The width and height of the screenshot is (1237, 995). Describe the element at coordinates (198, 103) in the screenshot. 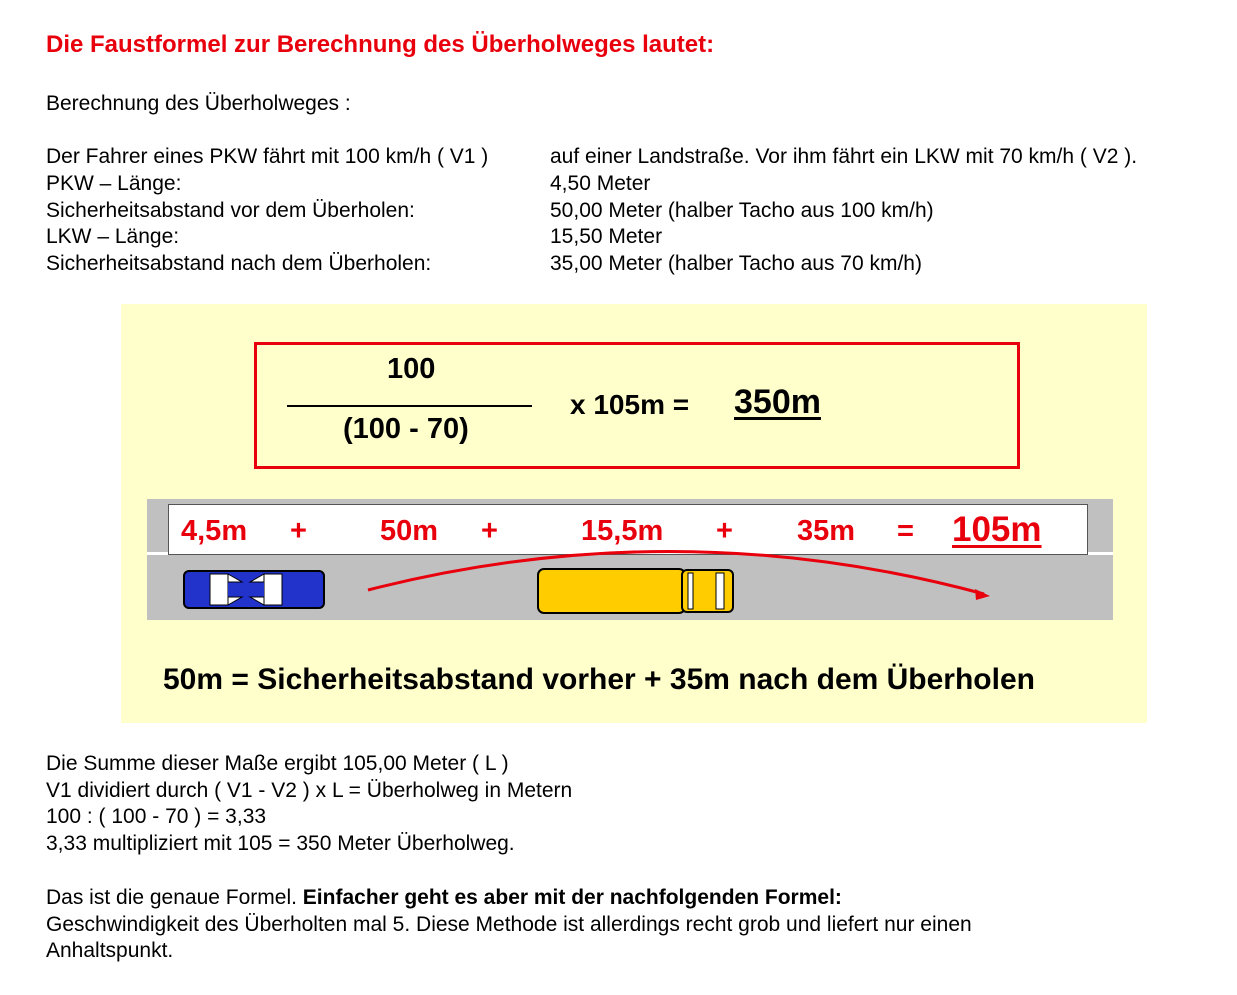

I see `subheading: Berechnung des Überholweges :` at that location.